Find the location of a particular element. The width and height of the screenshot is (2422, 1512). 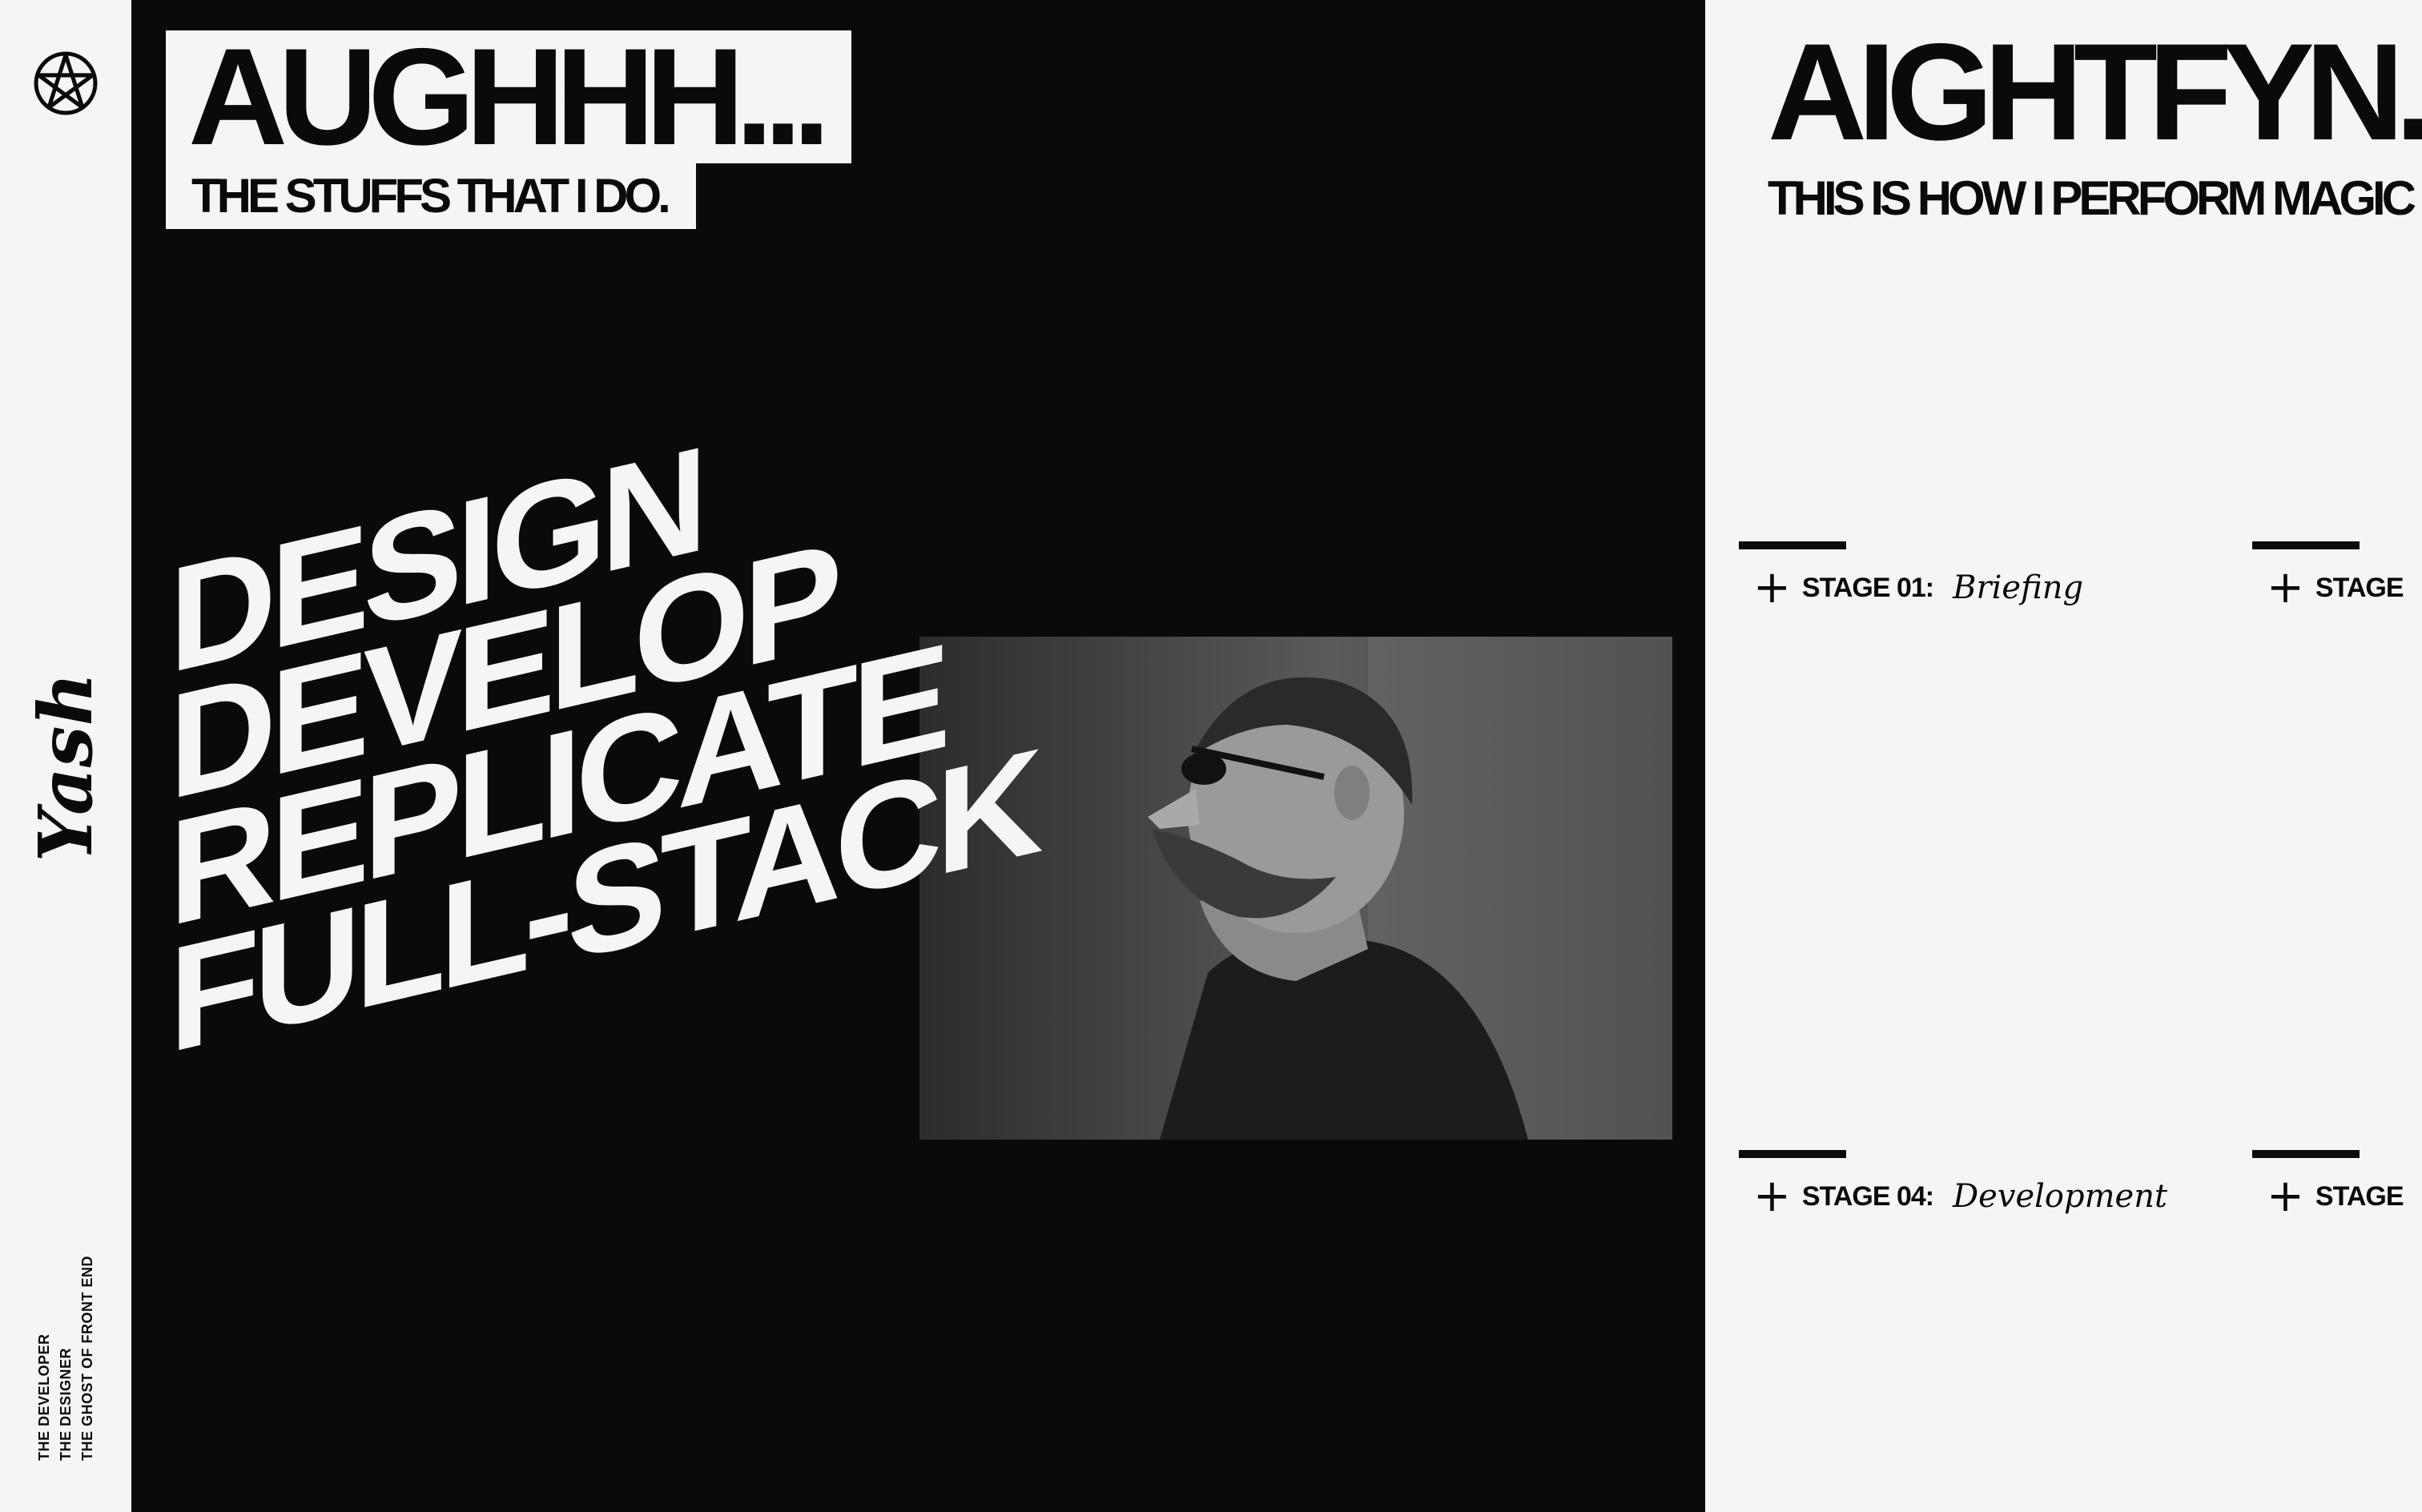

brand-logo: Yash is located at coordinates (65, 768).